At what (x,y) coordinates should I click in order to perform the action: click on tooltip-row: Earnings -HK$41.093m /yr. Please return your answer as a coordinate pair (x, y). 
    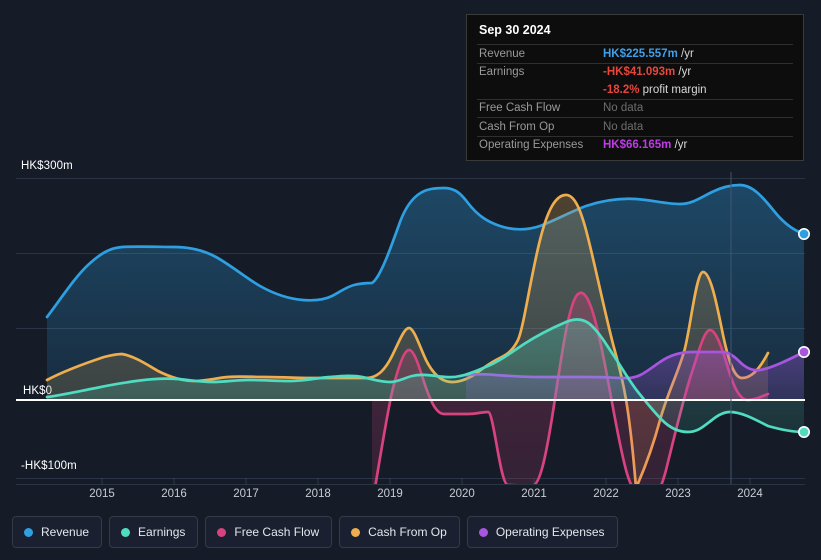
    Looking at the image, I should click on (635, 72).